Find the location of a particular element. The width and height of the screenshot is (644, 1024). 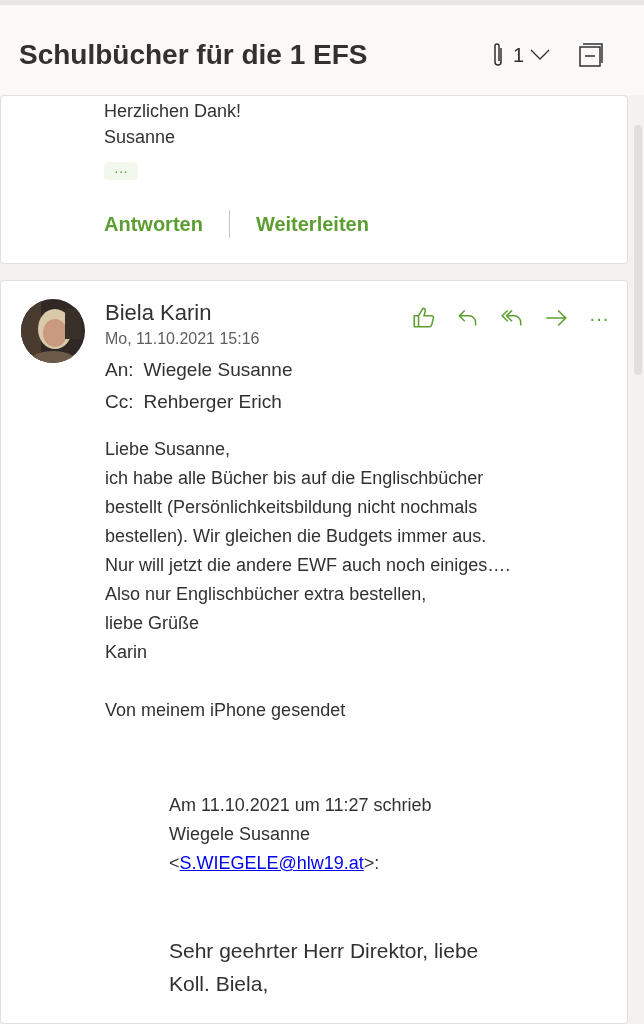

body-text: Nur will jetzt die andere EWF auch noch einiges…. is located at coordinates (308, 565).